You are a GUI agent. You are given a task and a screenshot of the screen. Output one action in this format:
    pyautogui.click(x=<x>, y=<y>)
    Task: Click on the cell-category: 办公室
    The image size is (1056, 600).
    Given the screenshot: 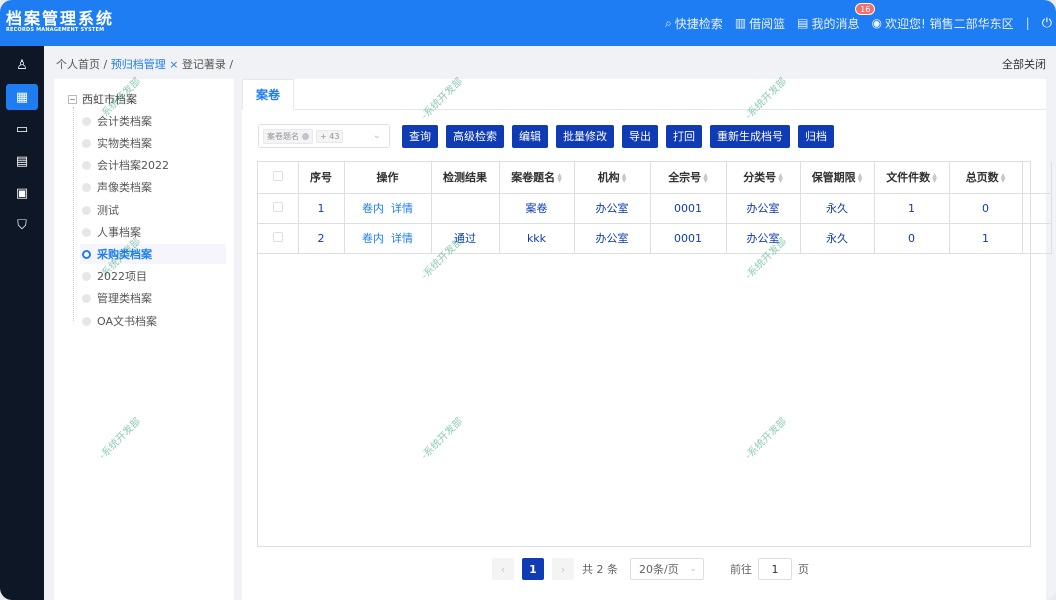 What is the action you would take?
    pyautogui.click(x=763, y=208)
    